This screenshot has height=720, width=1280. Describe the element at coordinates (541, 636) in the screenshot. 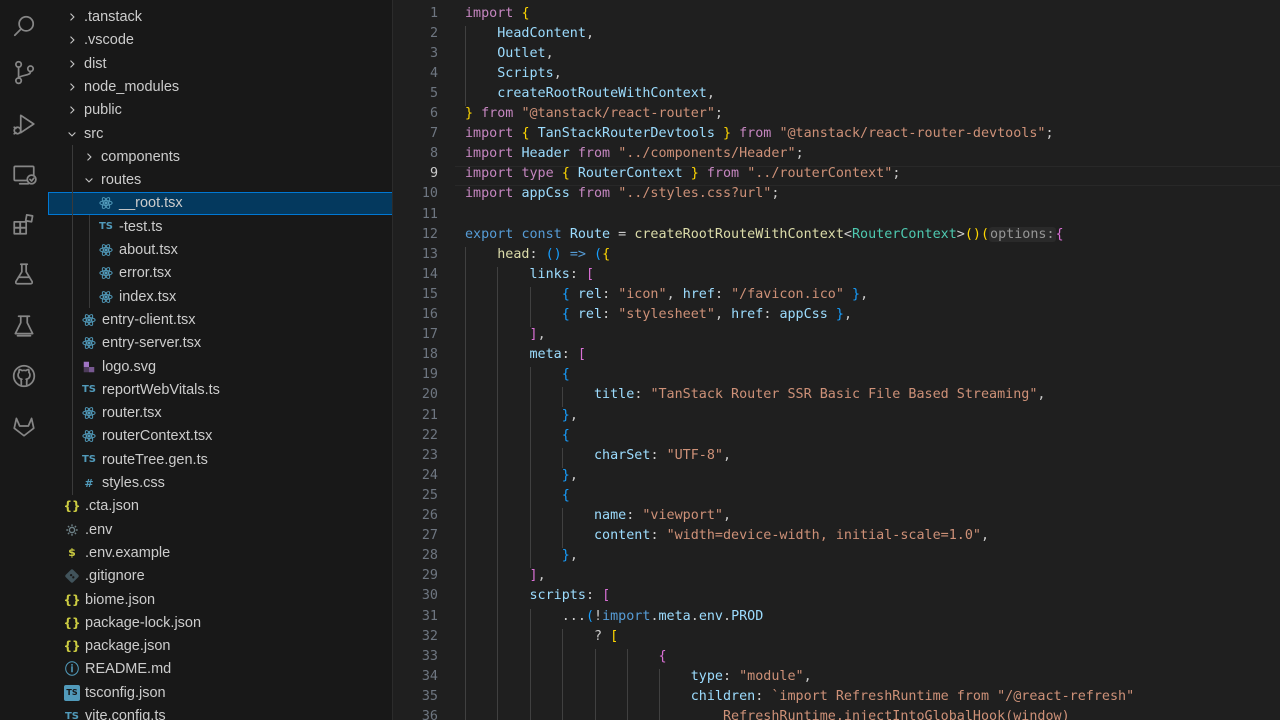

I see `code-line: ? [` at that location.